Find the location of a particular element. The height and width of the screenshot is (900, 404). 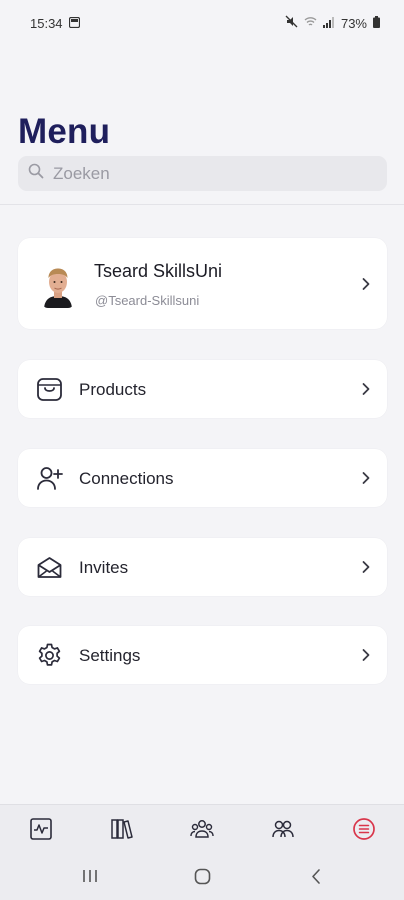

home-icon is located at coordinates (202, 879).